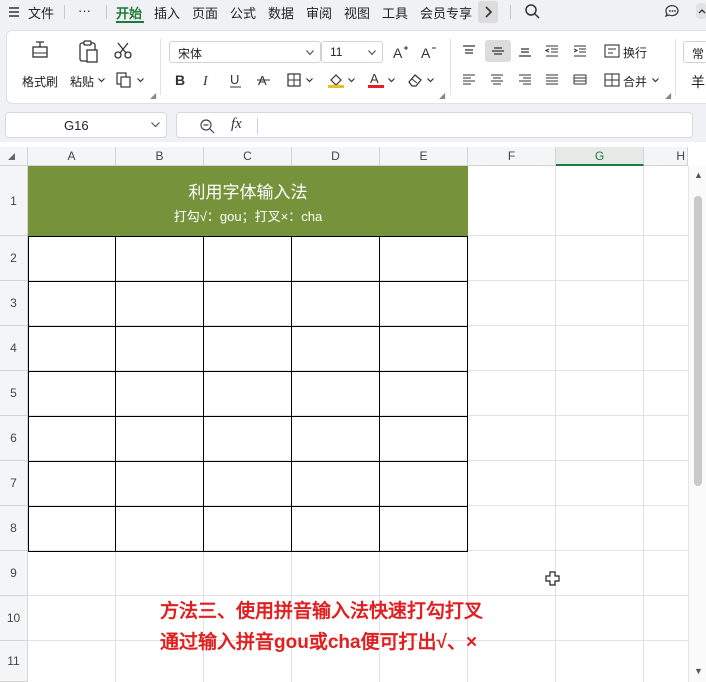 The width and height of the screenshot is (706, 682). I want to click on font-color-icon: A, so click(376, 80).